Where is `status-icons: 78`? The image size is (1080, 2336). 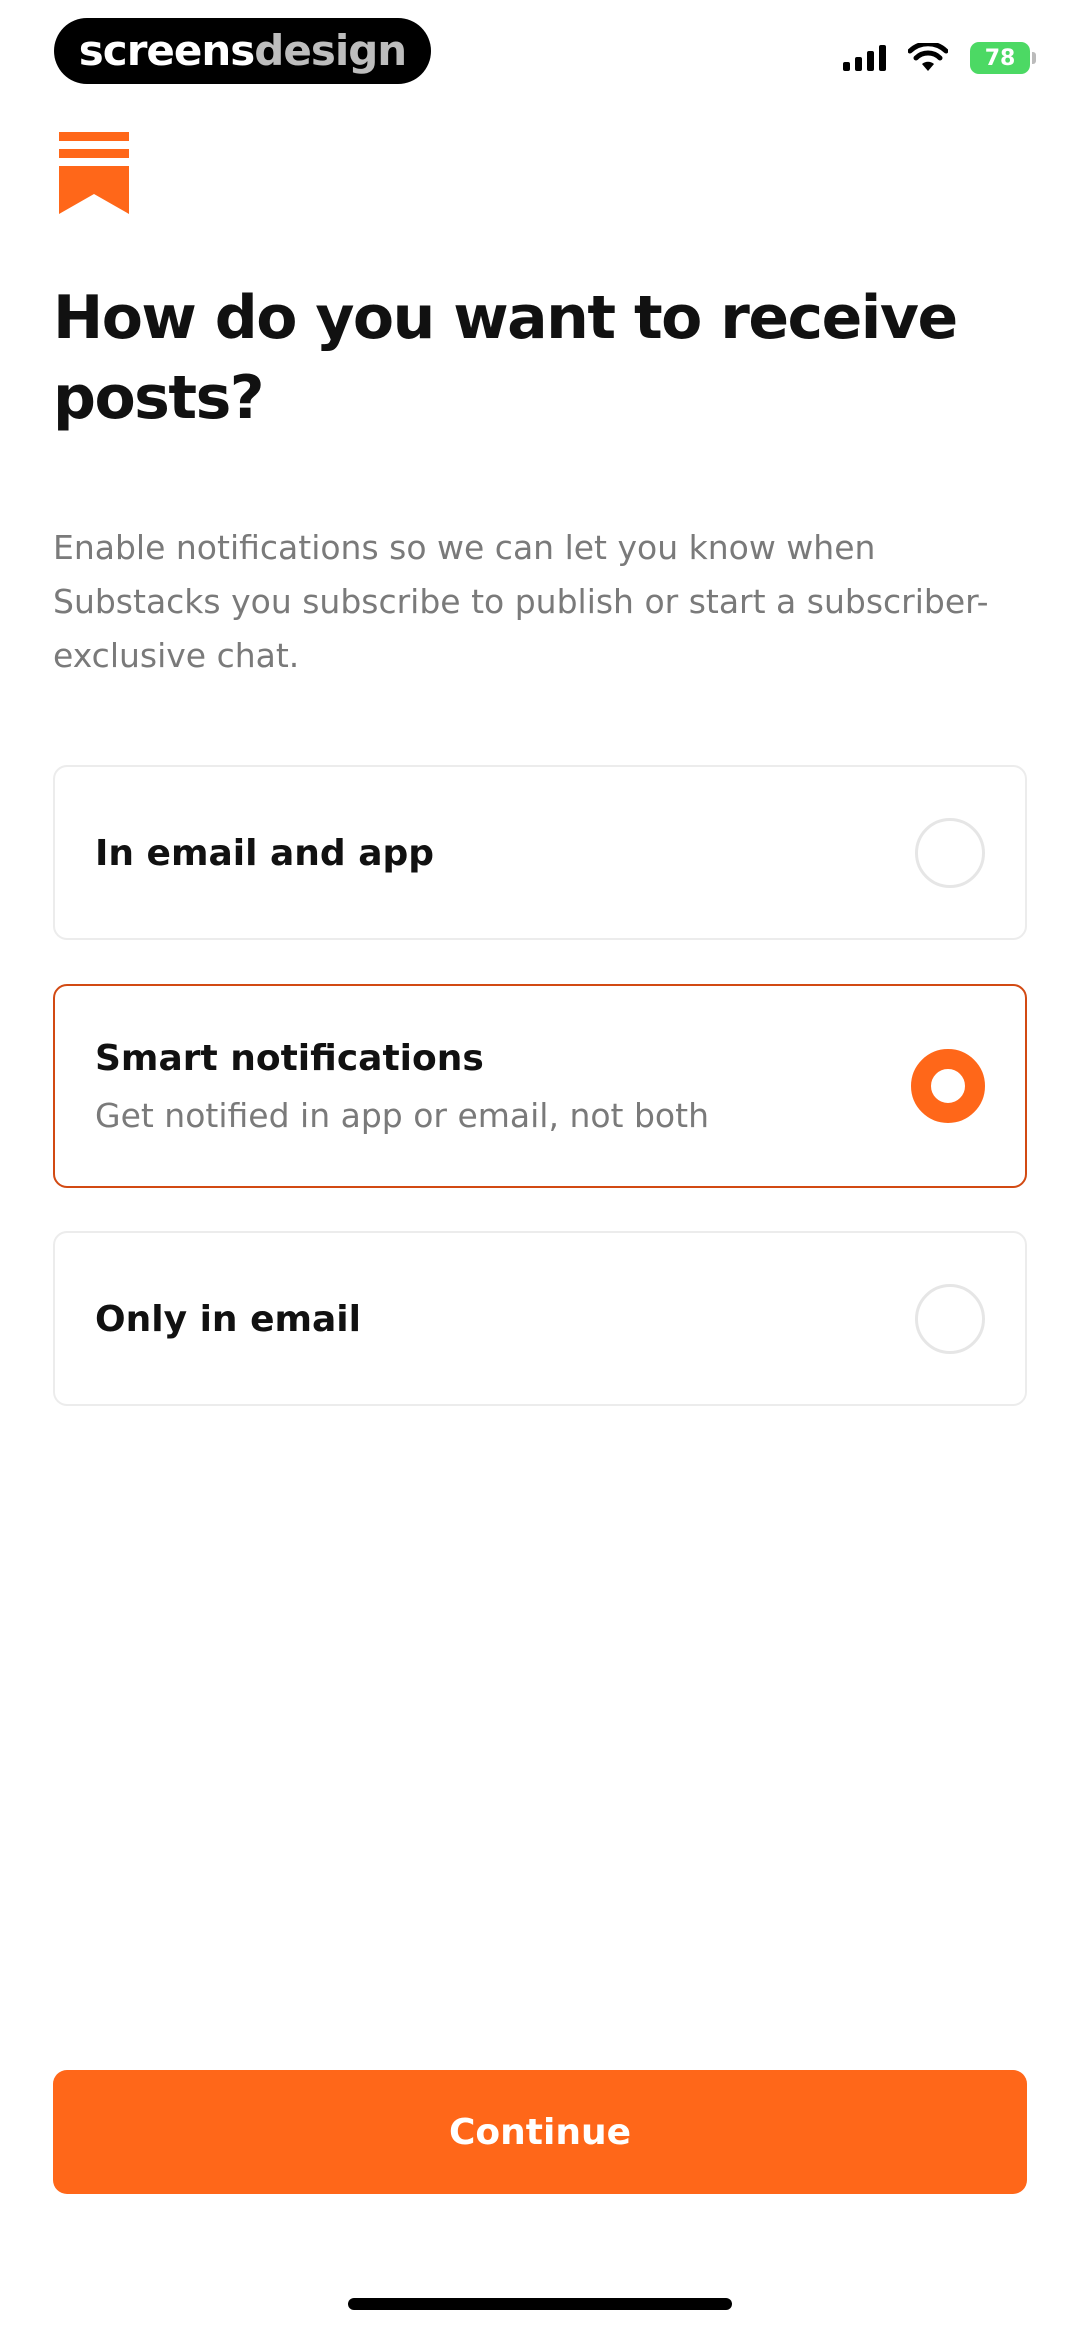 status-icons: 78 is located at coordinates (939, 58).